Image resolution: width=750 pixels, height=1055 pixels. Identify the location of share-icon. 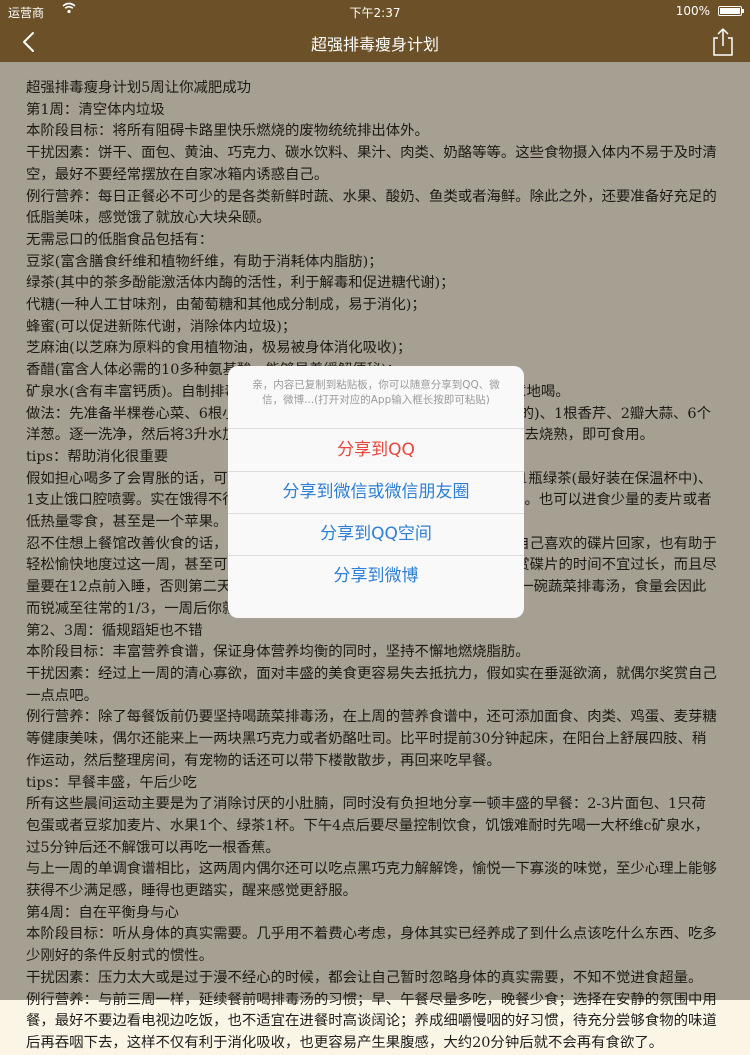
(723, 42).